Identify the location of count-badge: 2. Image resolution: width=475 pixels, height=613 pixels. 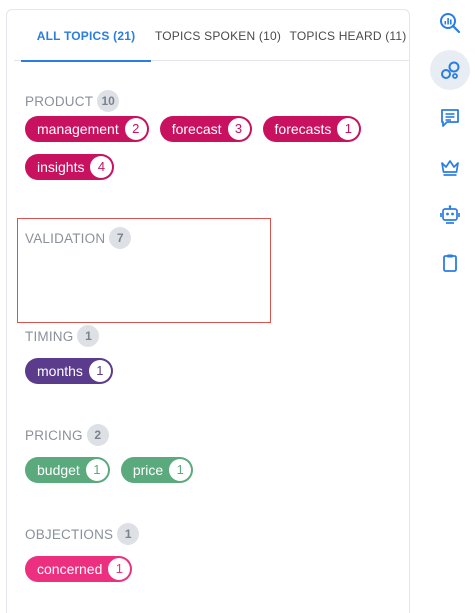
(97, 435).